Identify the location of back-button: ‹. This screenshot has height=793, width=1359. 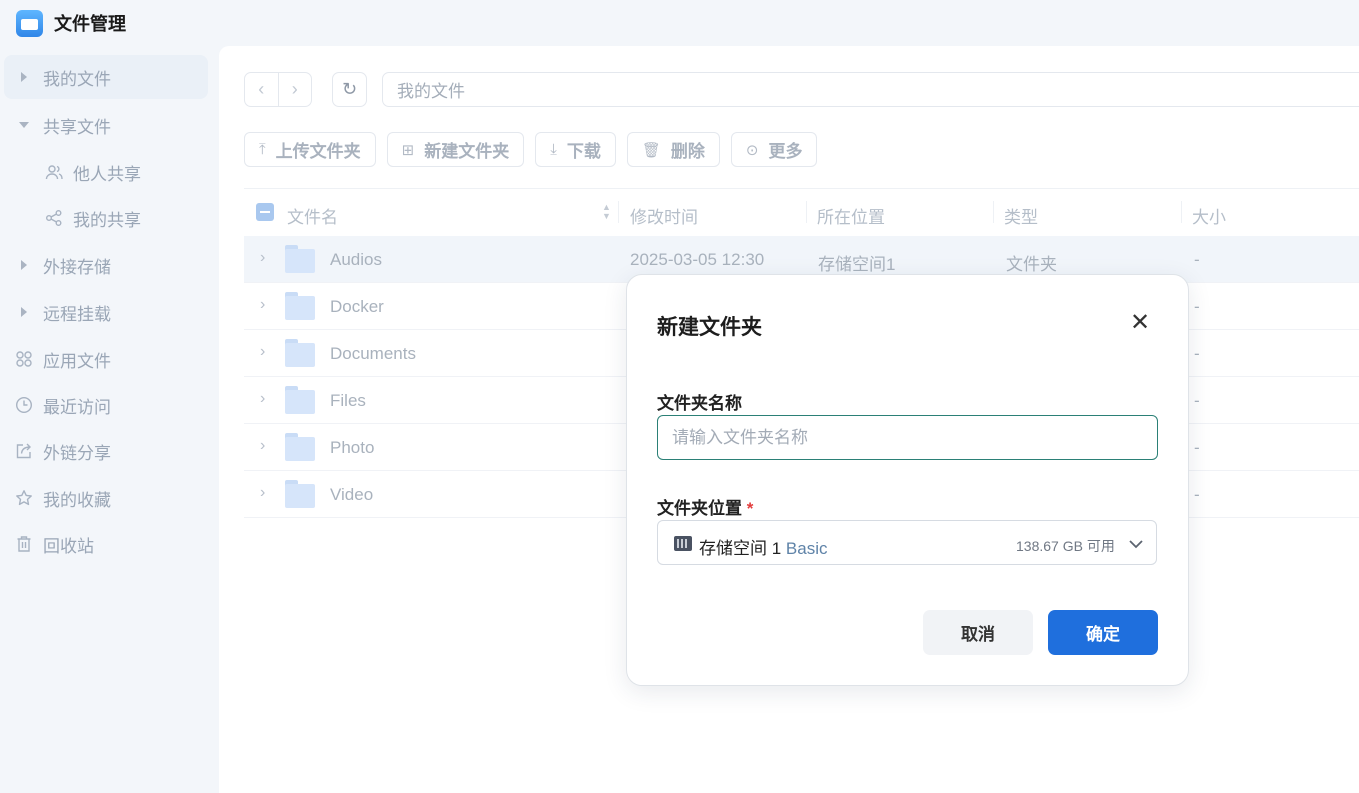
(261, 89).